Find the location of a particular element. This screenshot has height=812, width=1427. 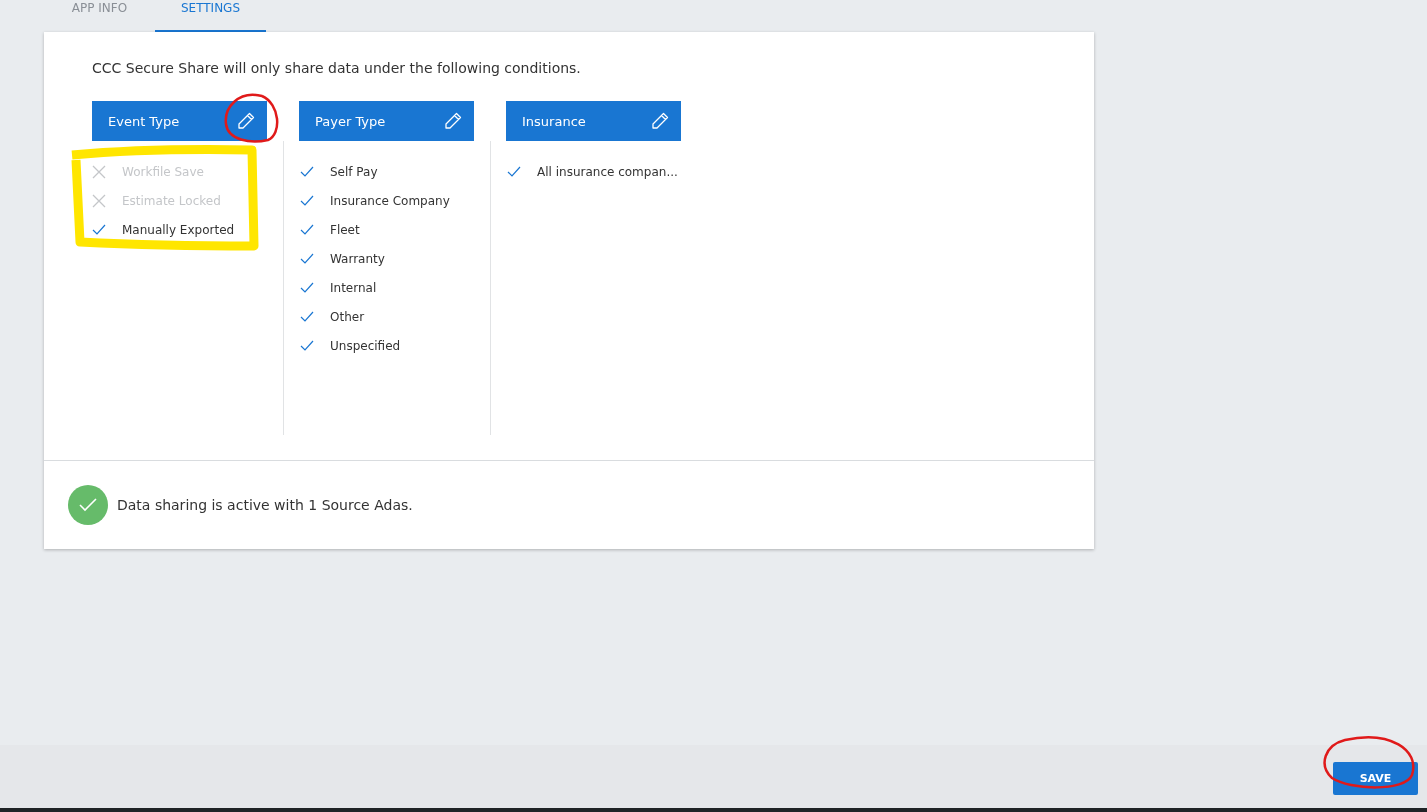

condition-label: Insurance Company is located at coordinates (390, 200).